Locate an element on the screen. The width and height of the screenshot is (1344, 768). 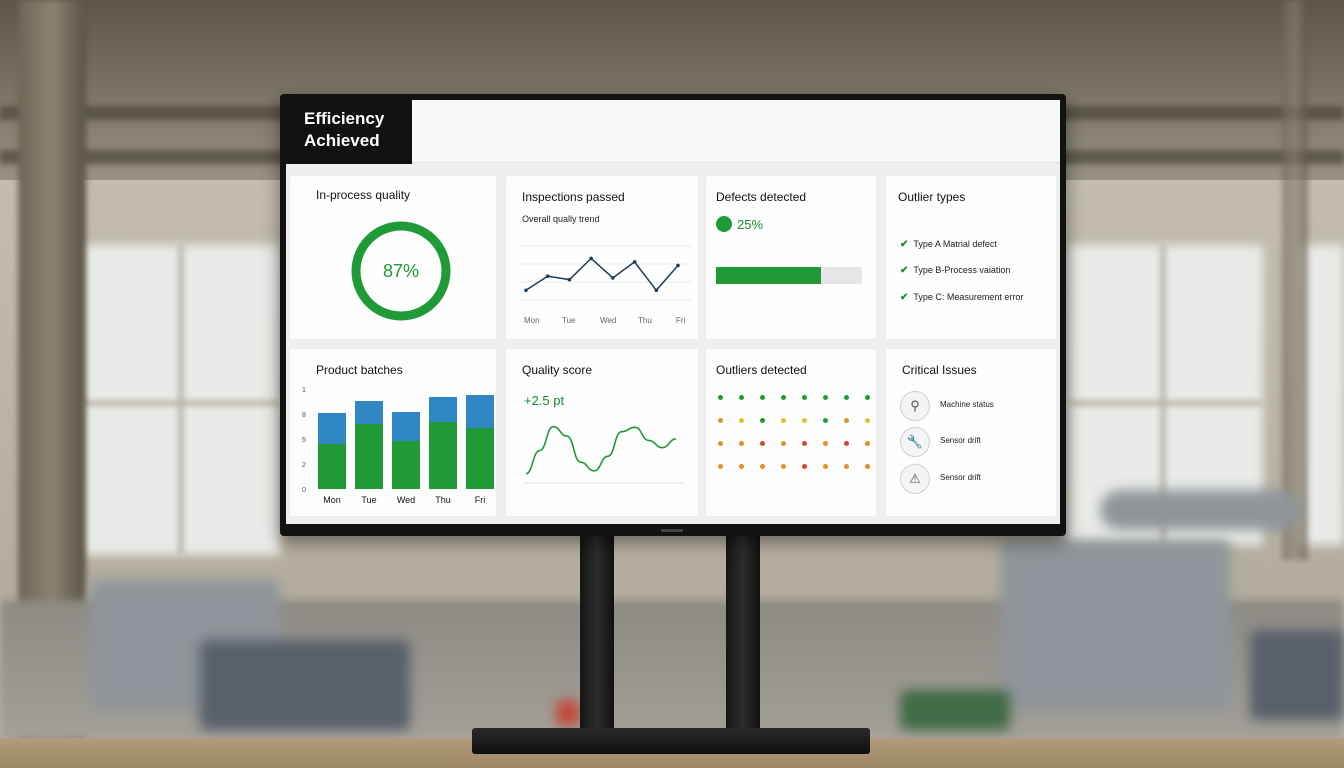
pipe is located at coordinates (1200, 510).